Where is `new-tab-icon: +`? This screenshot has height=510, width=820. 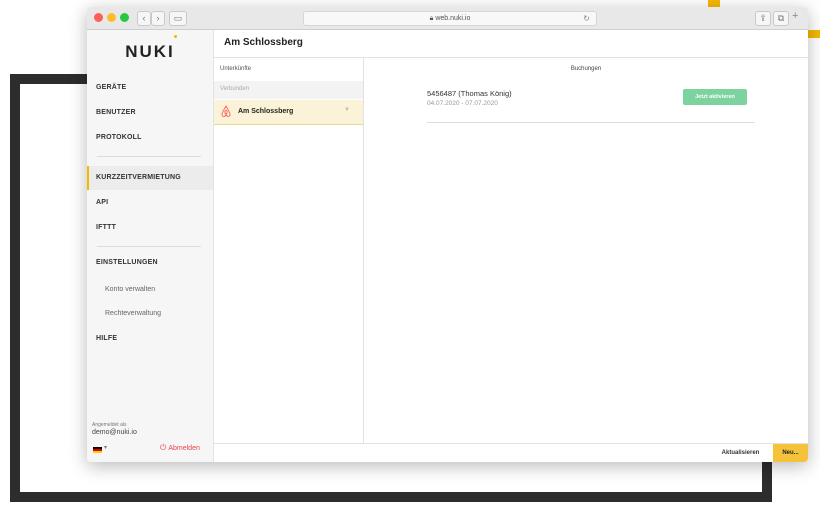
new-tab-icon: + is located at coordinates (795, 16).